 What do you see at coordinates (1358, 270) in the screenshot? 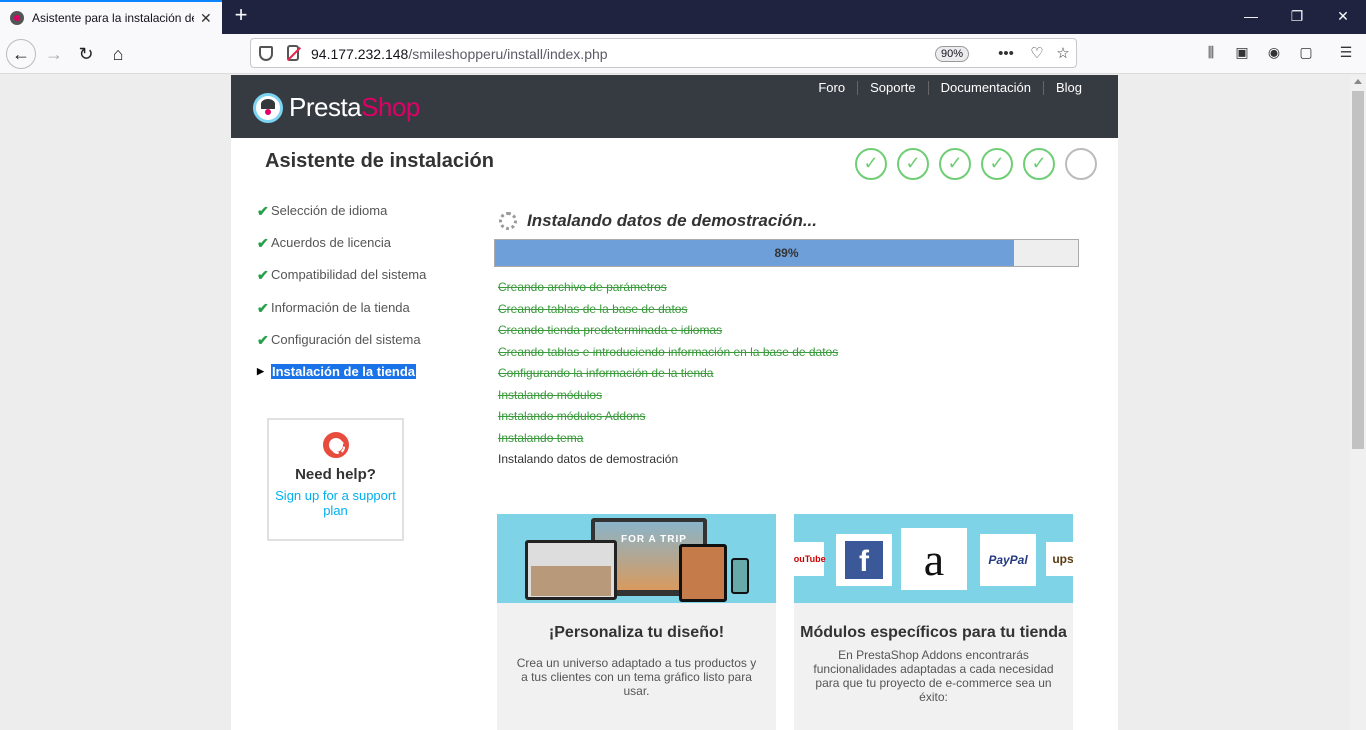
I see `scroll-thumb` at bounding box center [1358, 270].